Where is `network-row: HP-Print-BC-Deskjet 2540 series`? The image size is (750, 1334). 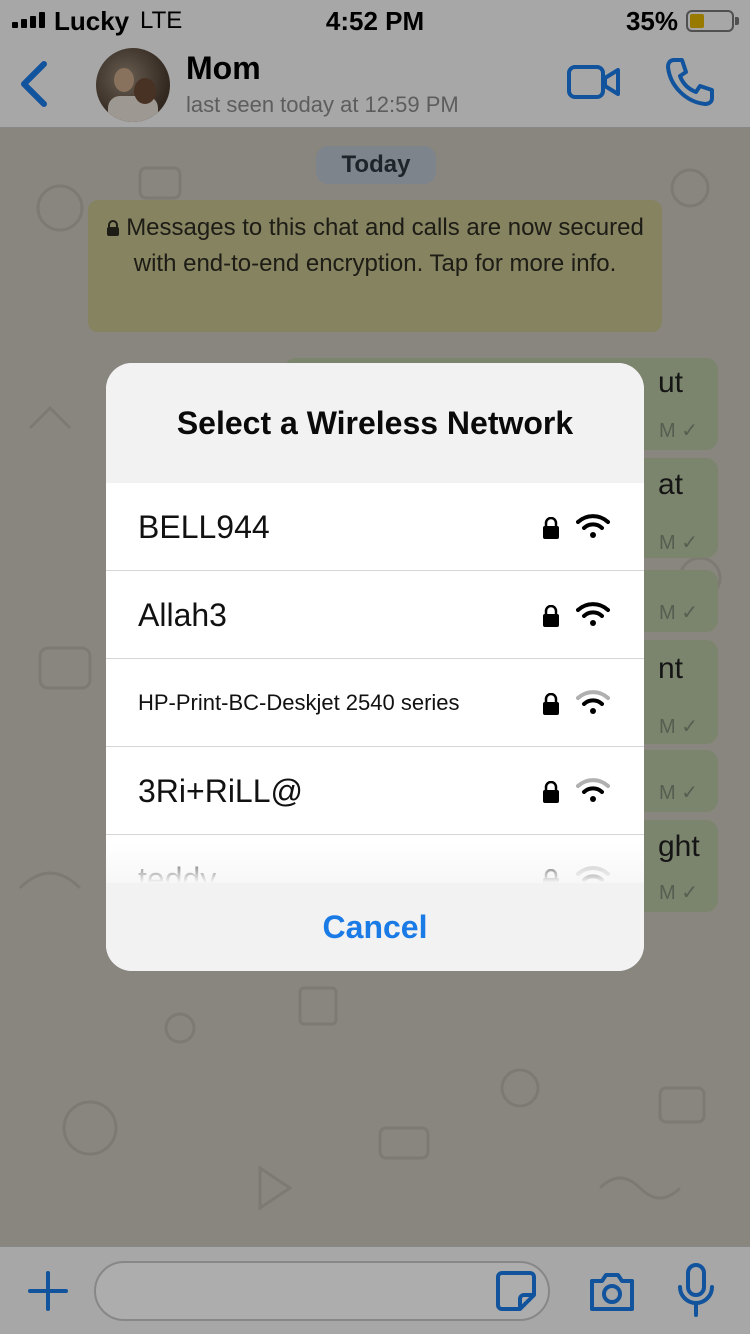 network-row: HP-Print-BC-Deskjet 2540 series is located at coordinates (375, 703).